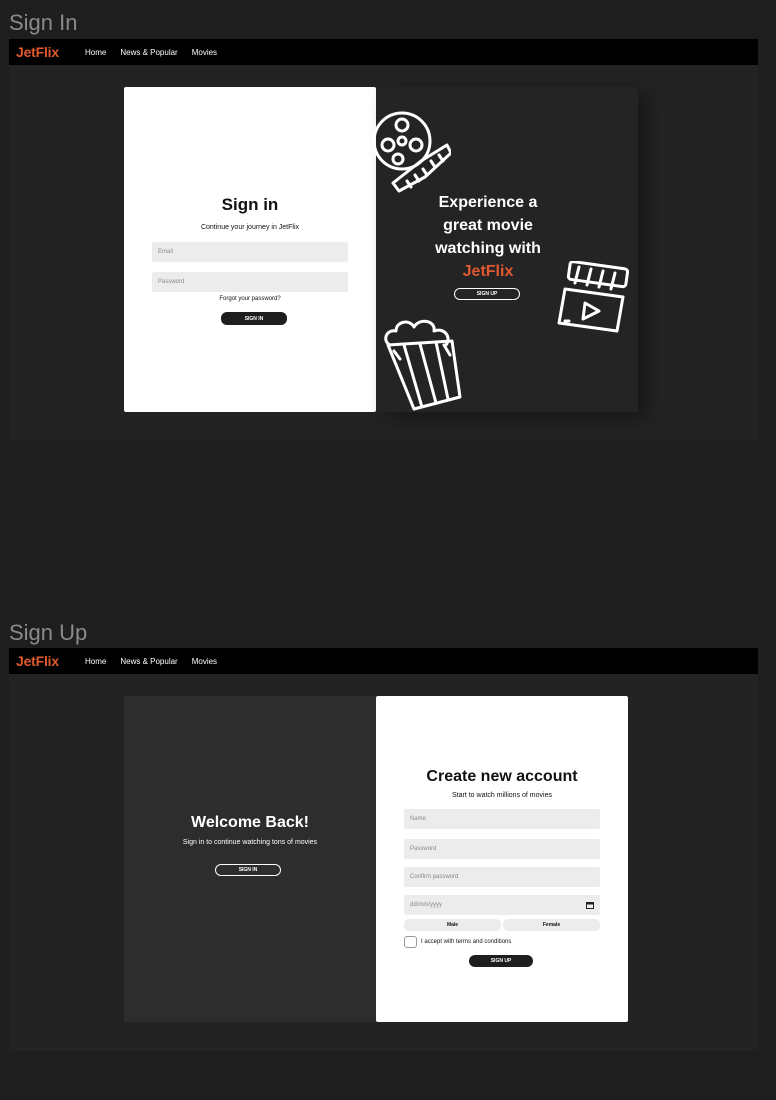 This screenshot has width=776, height=1100. Describe the element at coordinates (48, 632) in the screenshot. I see `frame-label-signup: Sign Up` at that location.